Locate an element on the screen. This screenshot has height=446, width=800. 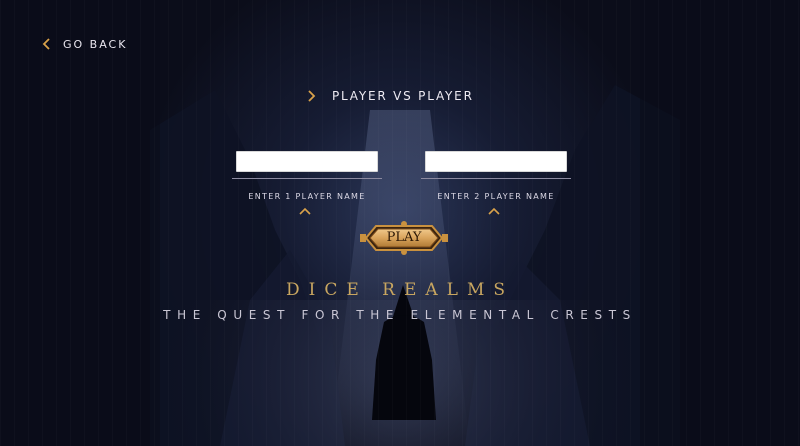
player-1-underline is located at coordinates (307, 178).